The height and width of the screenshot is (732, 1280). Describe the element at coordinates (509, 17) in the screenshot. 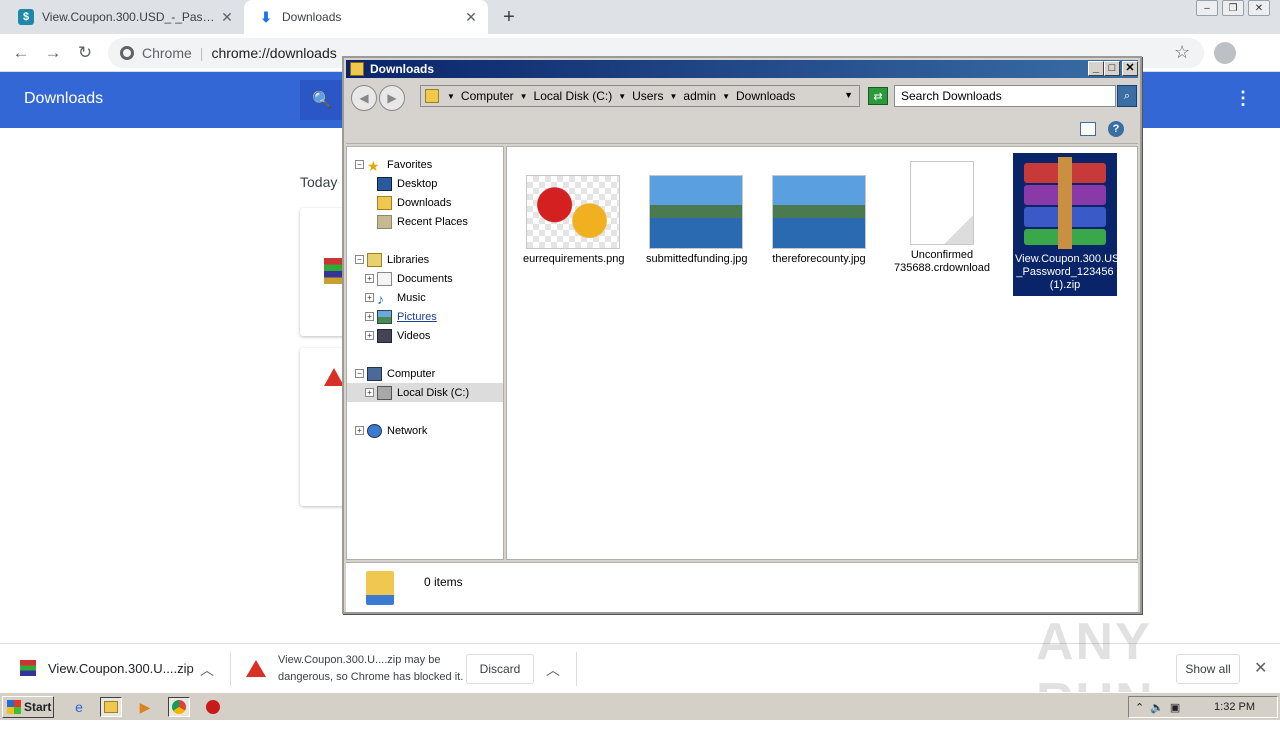

I see `new-tab-button: +` at that location.